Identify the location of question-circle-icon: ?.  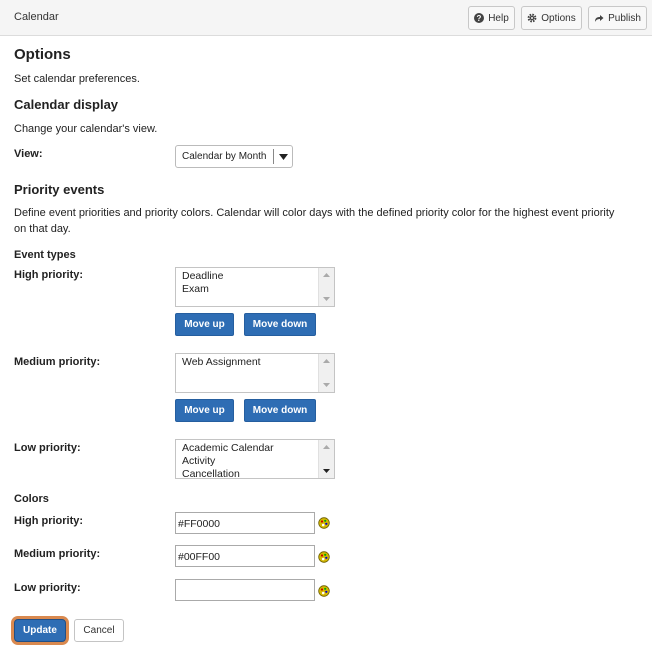
(479, 18).